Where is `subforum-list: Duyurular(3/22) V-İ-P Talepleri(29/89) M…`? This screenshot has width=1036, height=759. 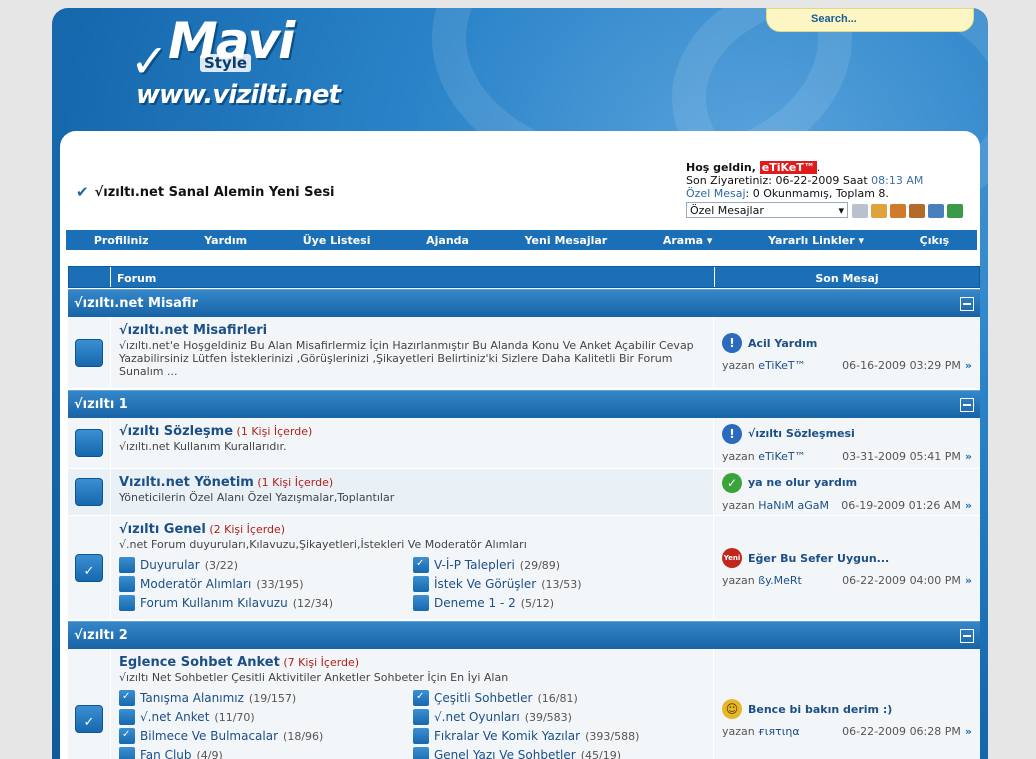 subforum-list: Duyurular(3/22) V-İ-P Talepleri(29/89) M… is located at coordinates (412, 584).